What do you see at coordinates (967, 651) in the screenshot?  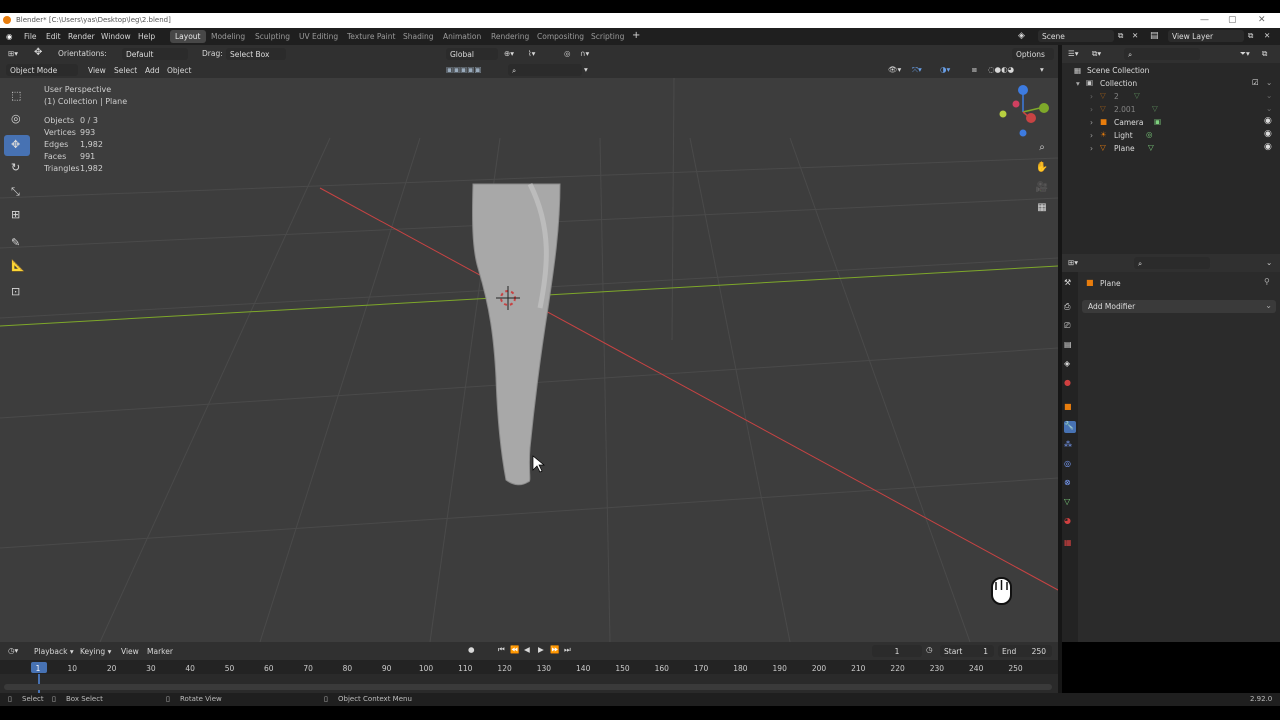 I see `start-frame-field: Start 1` at bounding box center [967, 651].